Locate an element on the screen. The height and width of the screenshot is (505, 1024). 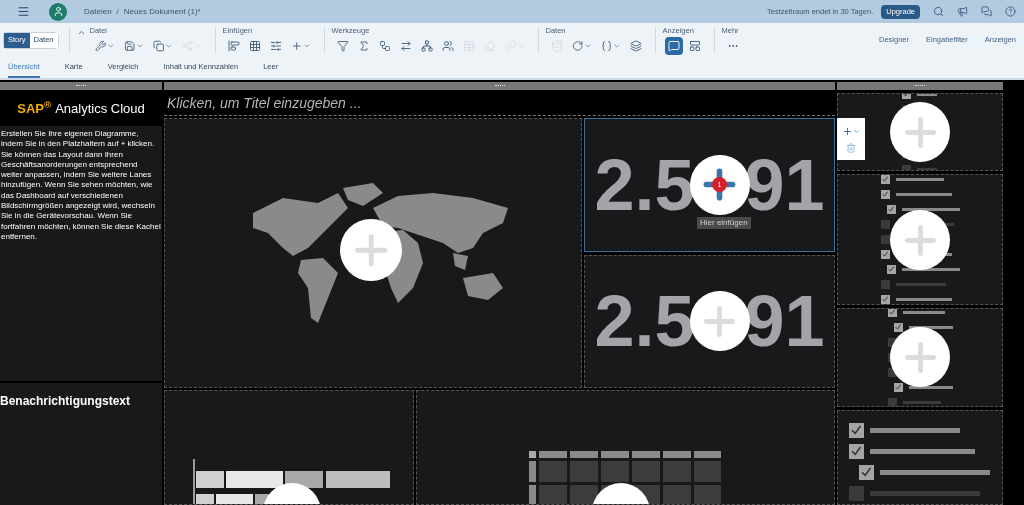
kpi-tile: 2.5 91 is located at coordinates (709, 321).